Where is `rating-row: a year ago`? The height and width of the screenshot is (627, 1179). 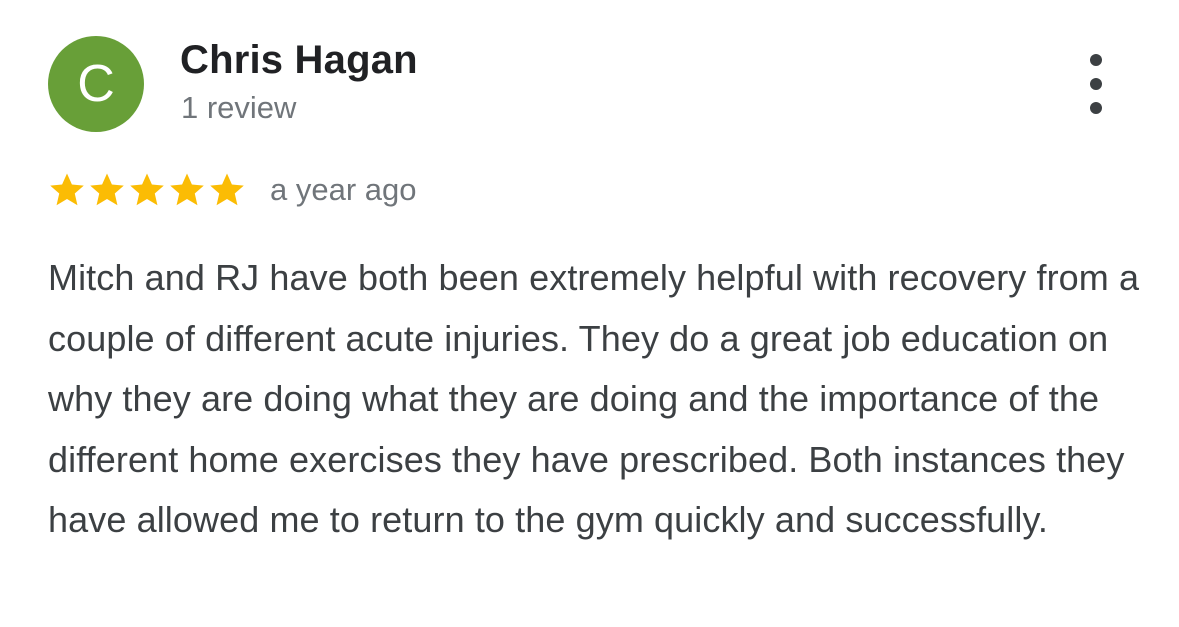
rating-row: a year ago is located at coordinates (232, 190).